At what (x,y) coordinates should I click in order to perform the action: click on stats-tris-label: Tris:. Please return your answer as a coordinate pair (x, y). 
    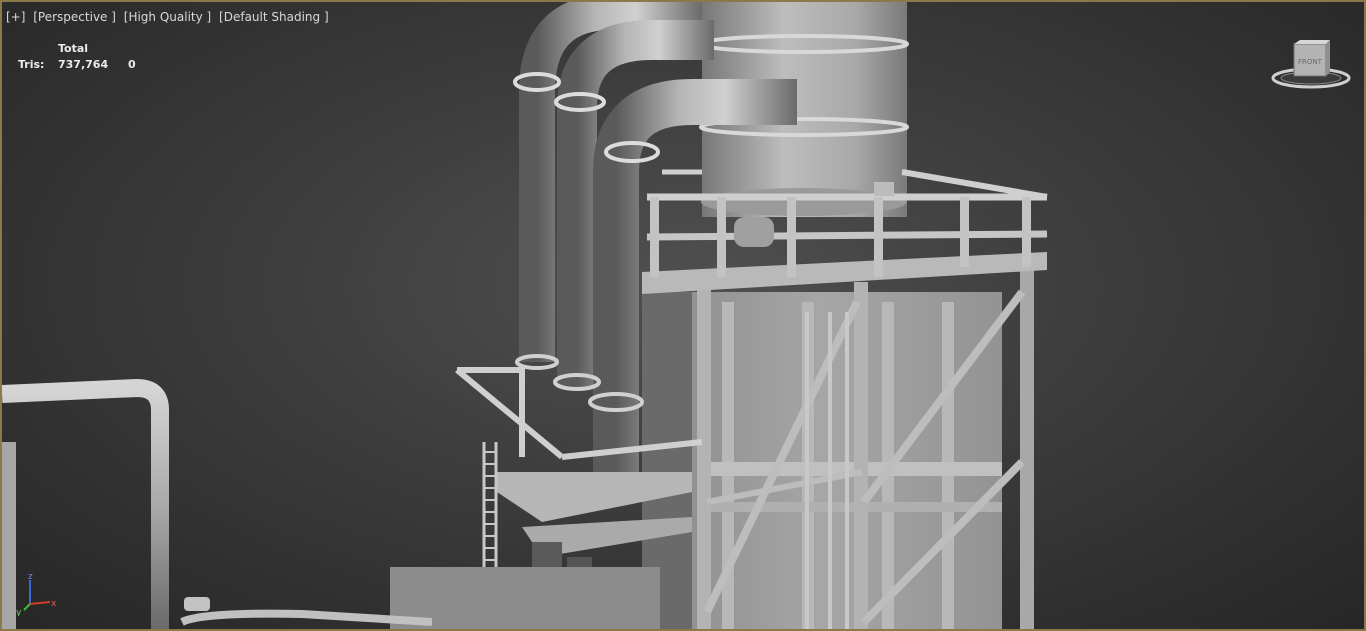
    Looking at the image, I should click on (31, 64).